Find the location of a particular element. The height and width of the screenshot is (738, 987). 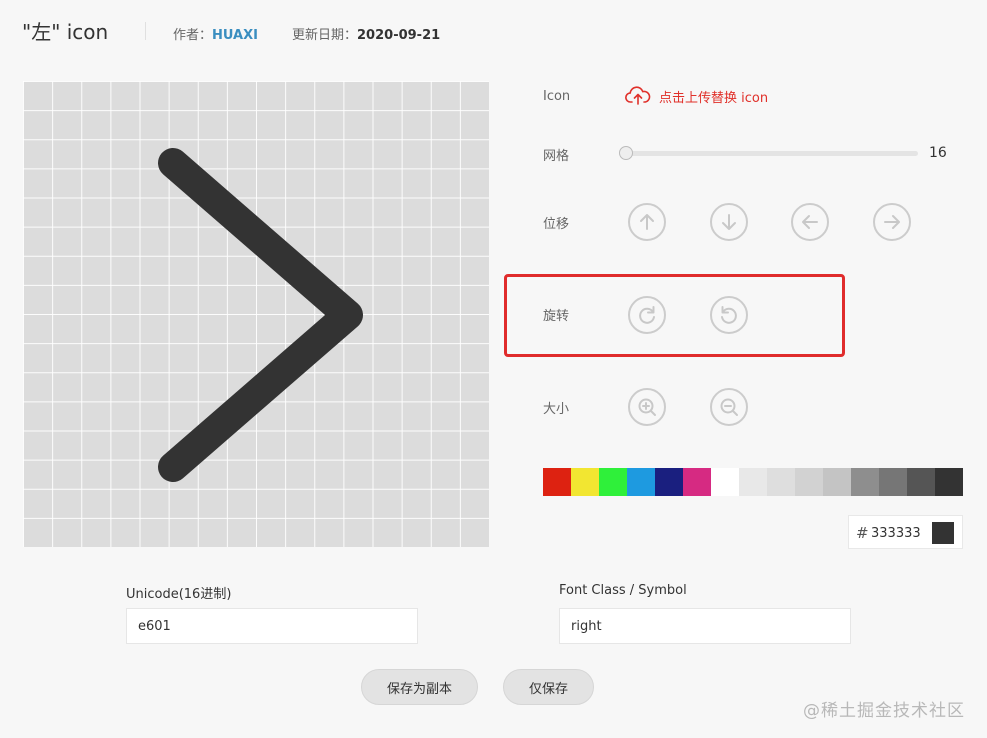

rotate-clockwise-button is located at coordinates (647, 315).